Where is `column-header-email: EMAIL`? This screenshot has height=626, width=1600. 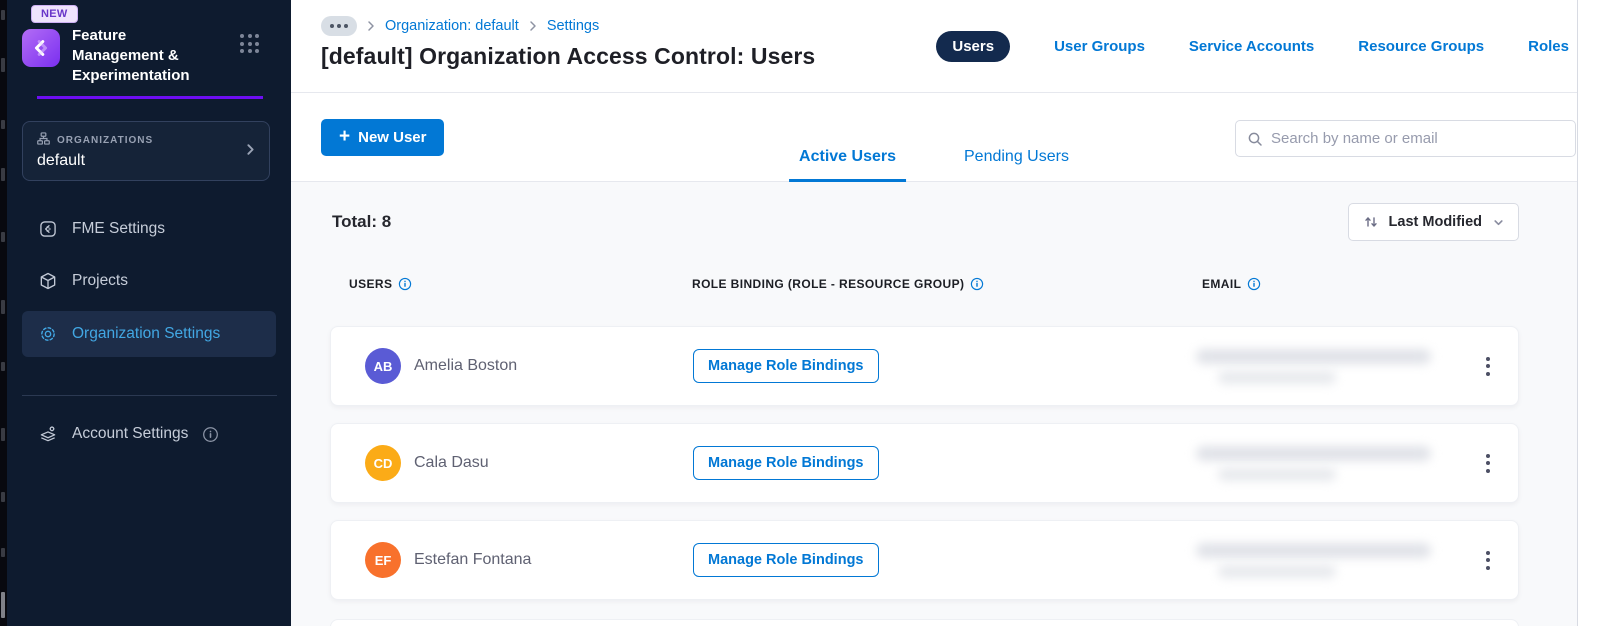
column-header-email: EMAIL is located at coordinates (1222, 284).